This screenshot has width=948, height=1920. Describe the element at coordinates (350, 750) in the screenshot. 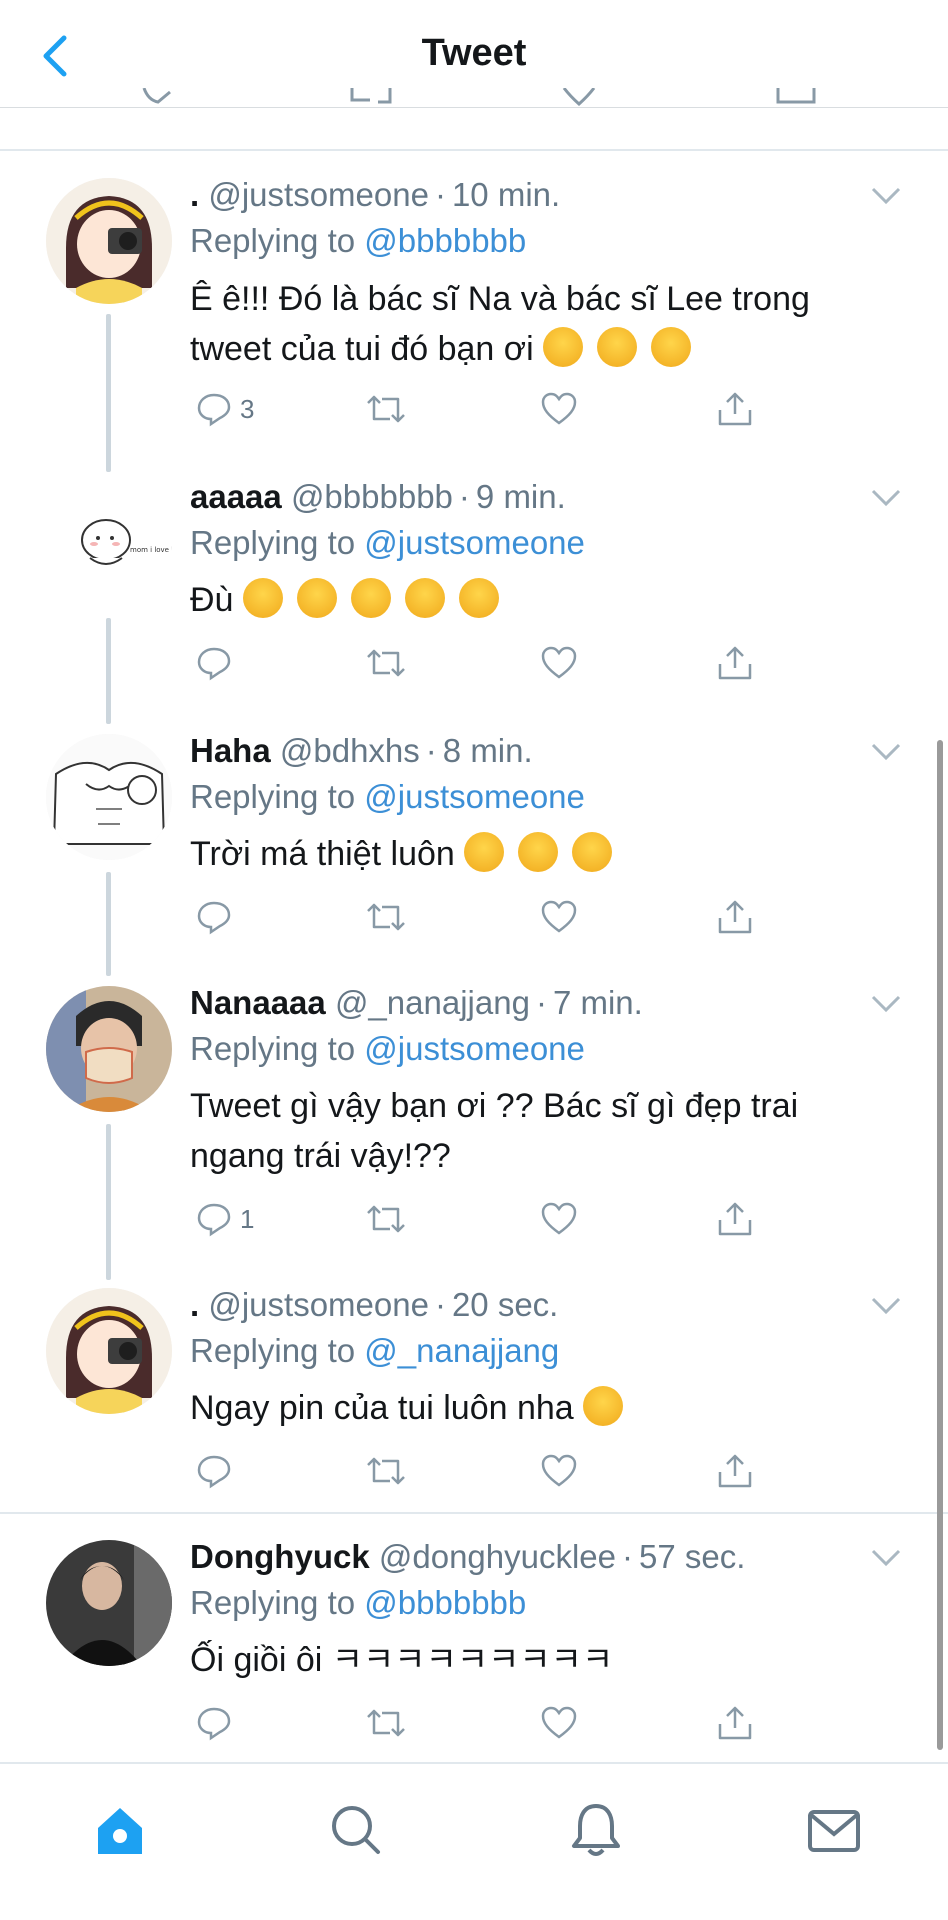

I see `handle: @bdhxhs` at that location.